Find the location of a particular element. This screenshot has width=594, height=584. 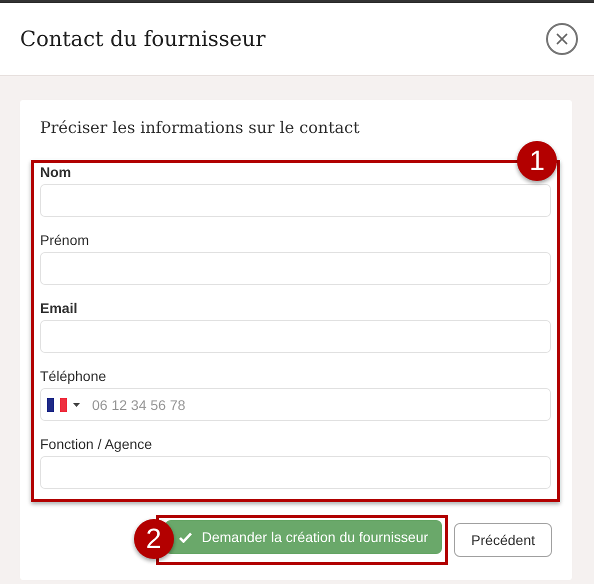

country-selector is located at coordinates (63, 405).